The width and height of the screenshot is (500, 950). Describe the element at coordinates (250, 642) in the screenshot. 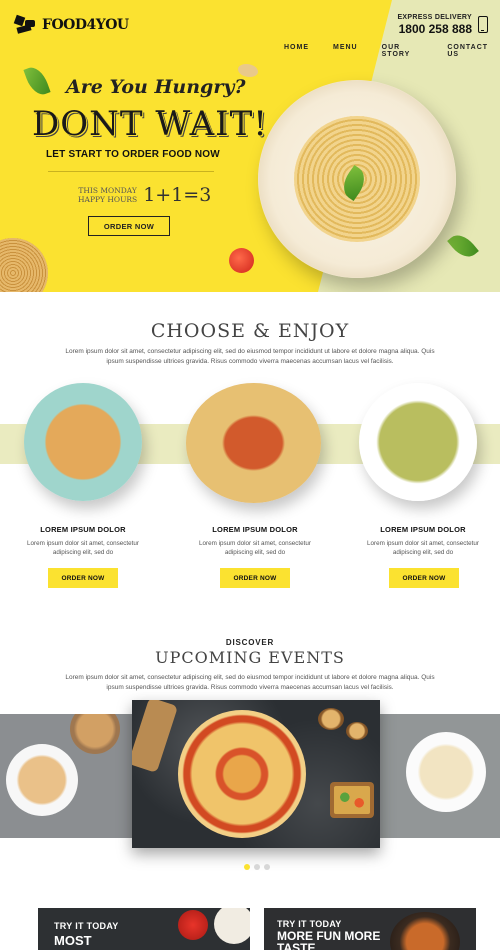

I see `events-kicker: DISCOVER` at that location.